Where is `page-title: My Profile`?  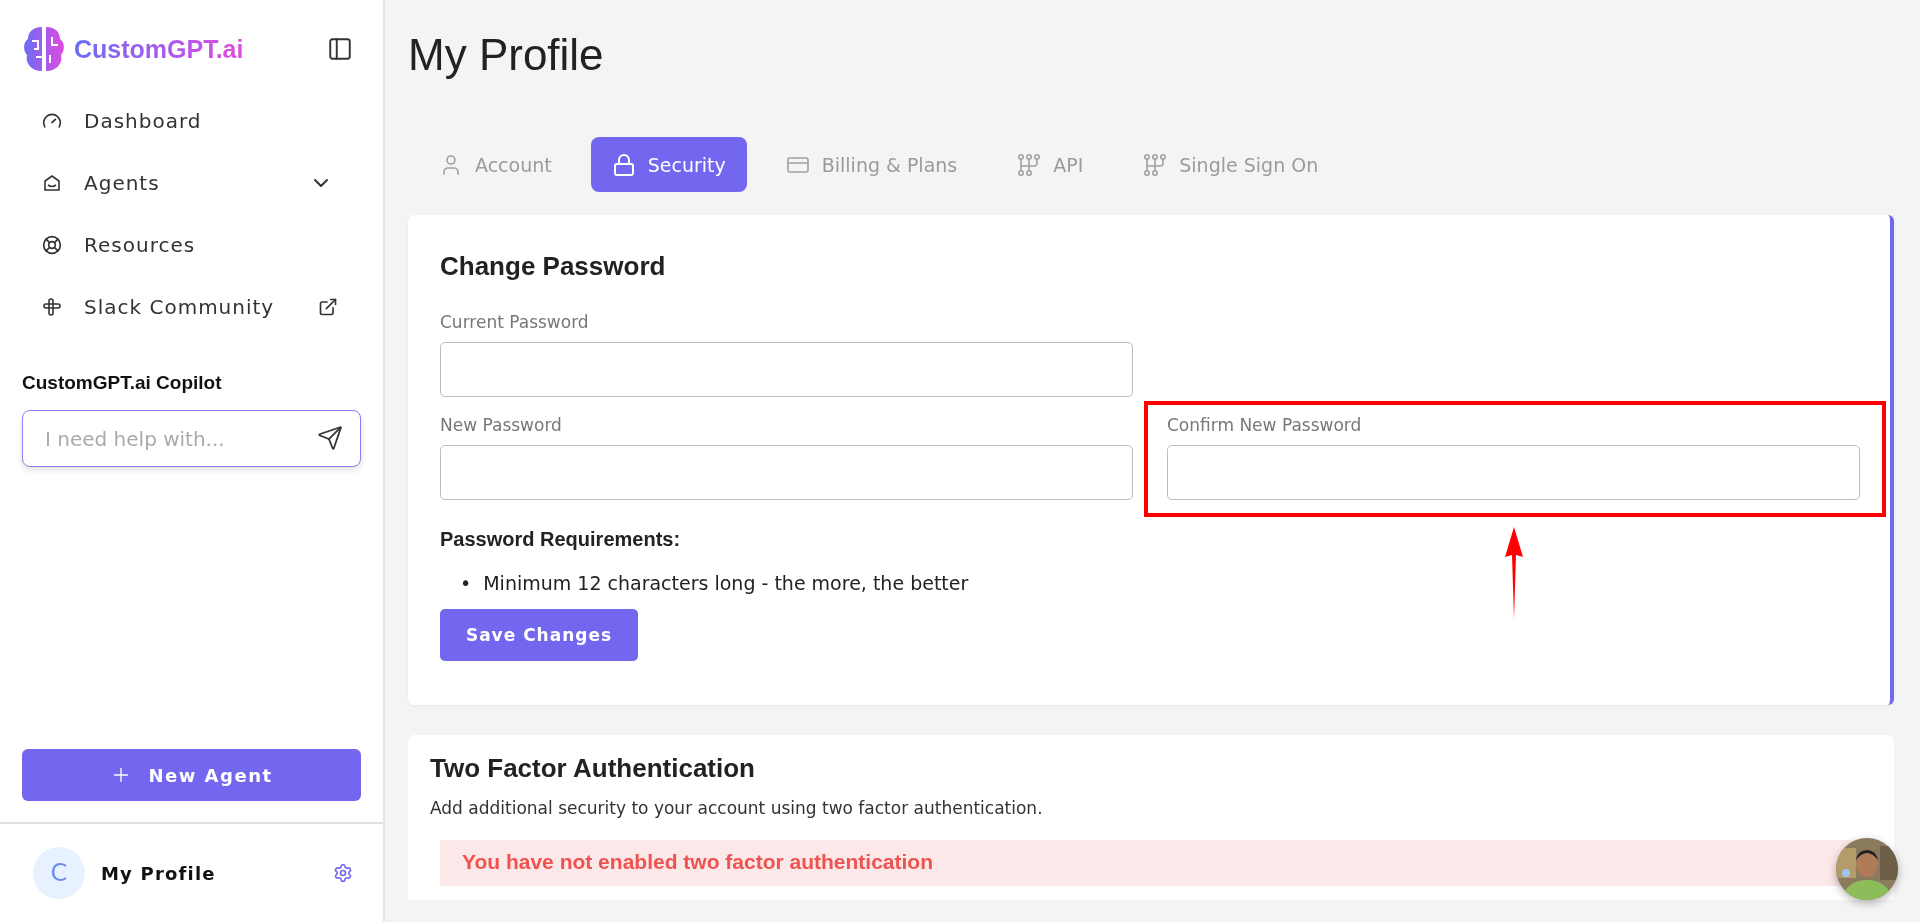 page-title: My Profile is located at coordinates (506, 55).